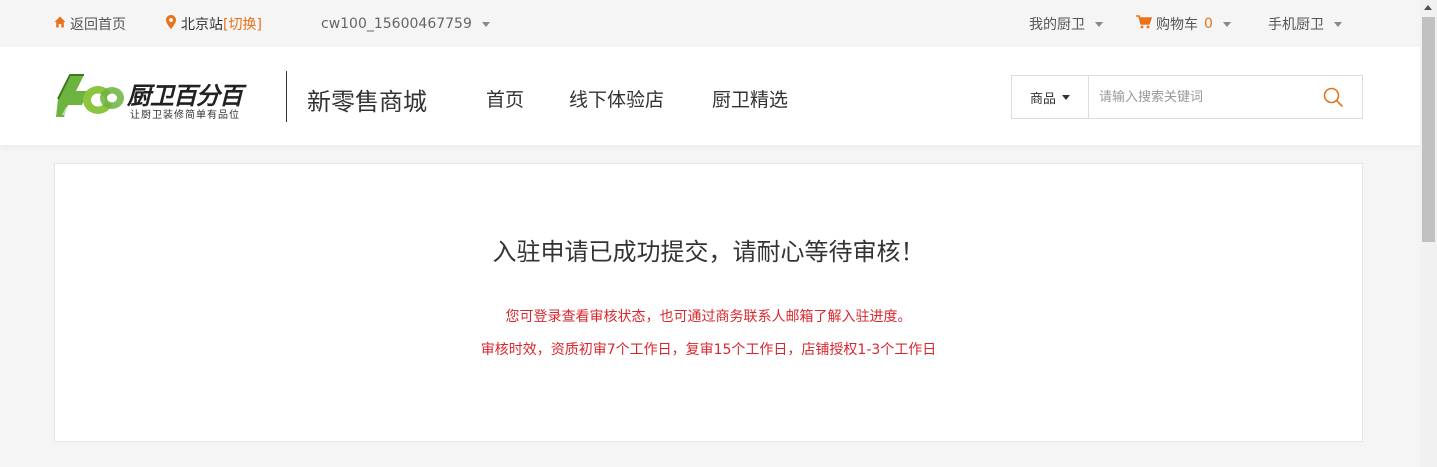 Image resolution: width=1437 pixels, height=467 pixels. Describe the element at coordinates (505, 98) in the screenshot. I see `nav-item-home: 首页` at that location.